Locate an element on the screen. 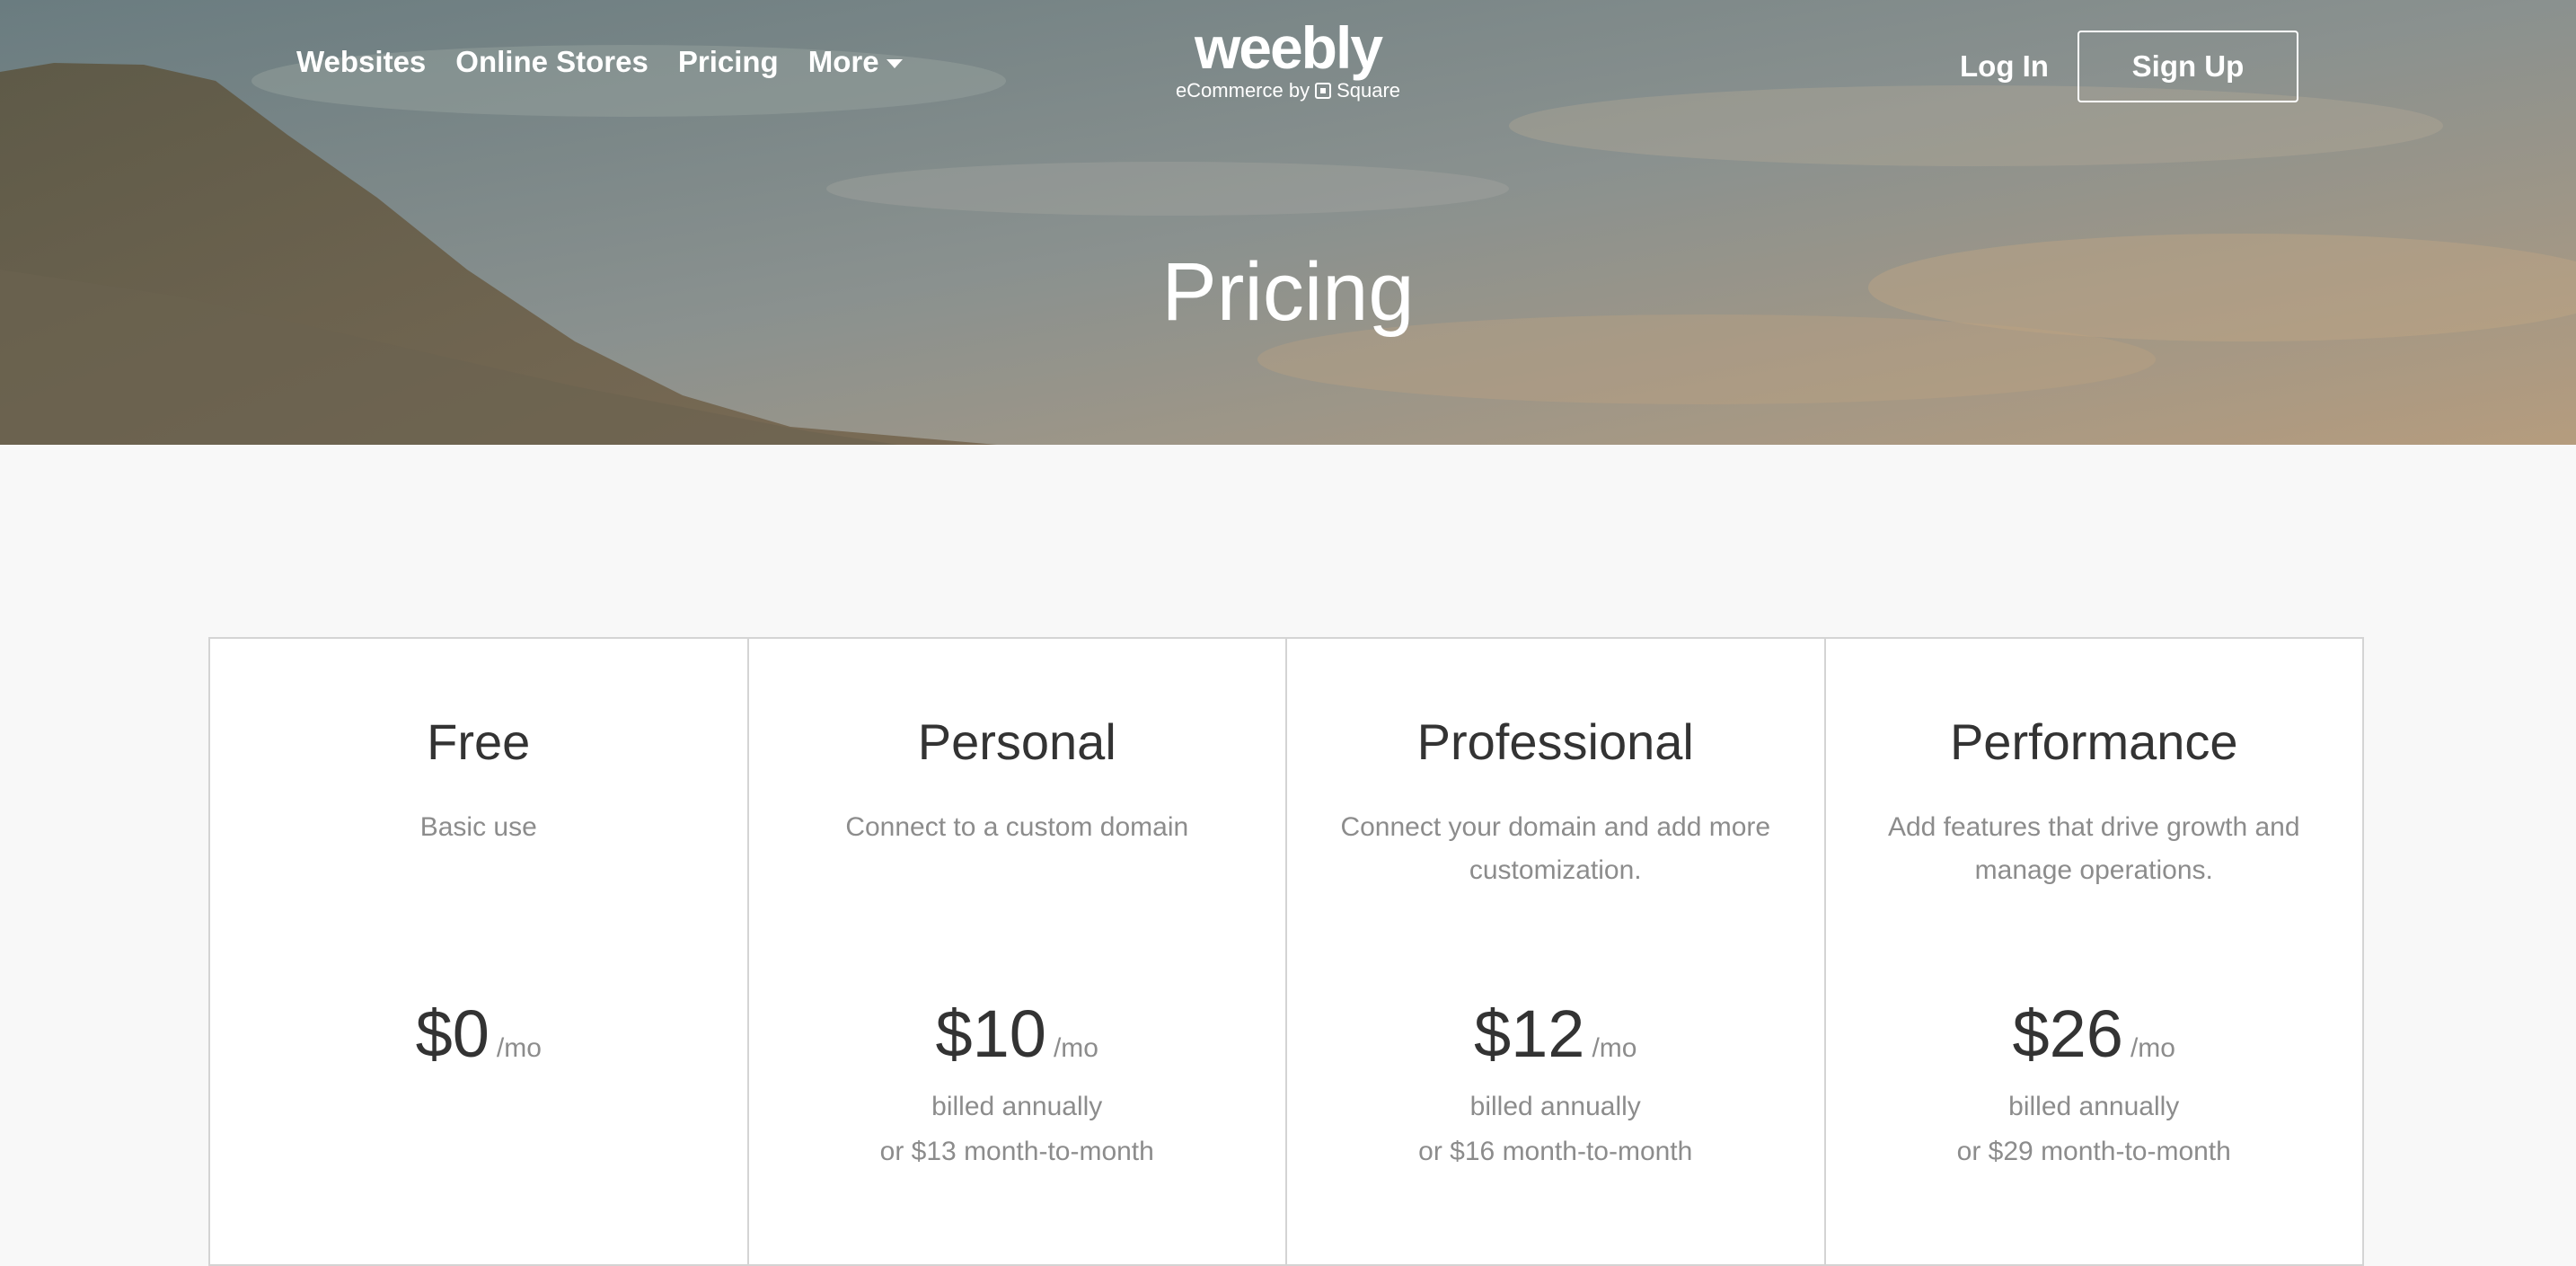 This screenshot has height=1266, width=2576. plan-billing: billed annually or $13 month-to-month is located at coordinates (1017, 1129).